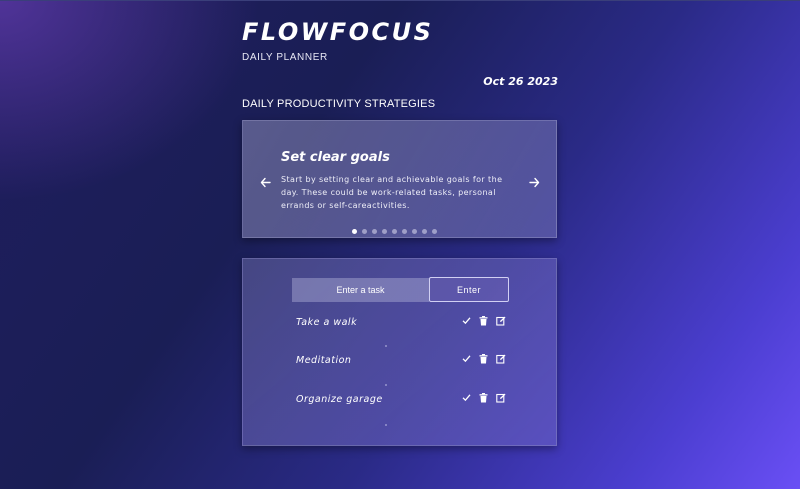  I want to click on task-item: Meditation, so click(403, 361).